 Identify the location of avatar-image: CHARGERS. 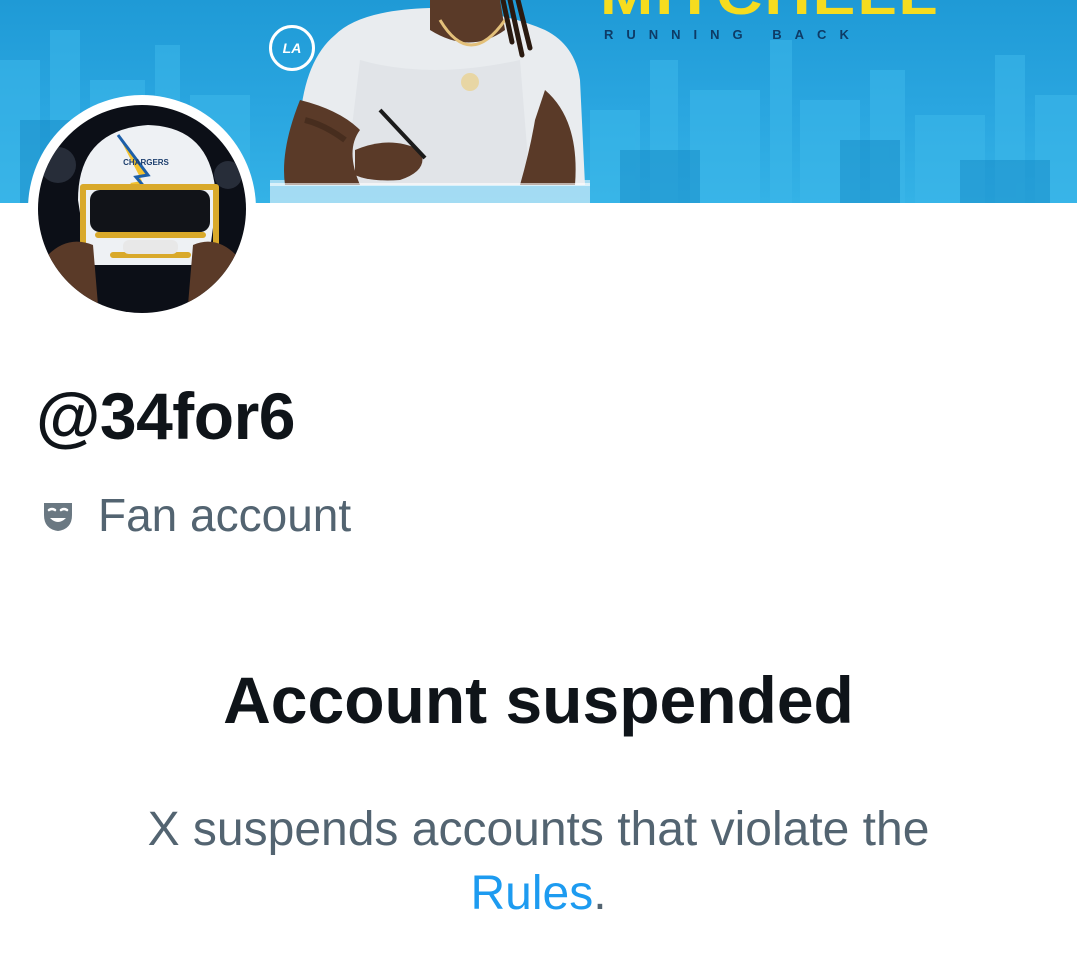
(142, 209).